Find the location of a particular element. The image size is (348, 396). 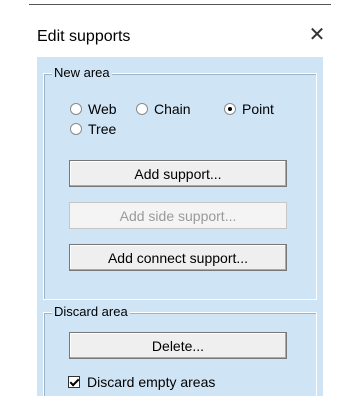

discard-empty-areas-label: Discard empty areas is located at coordinates (151, 382).